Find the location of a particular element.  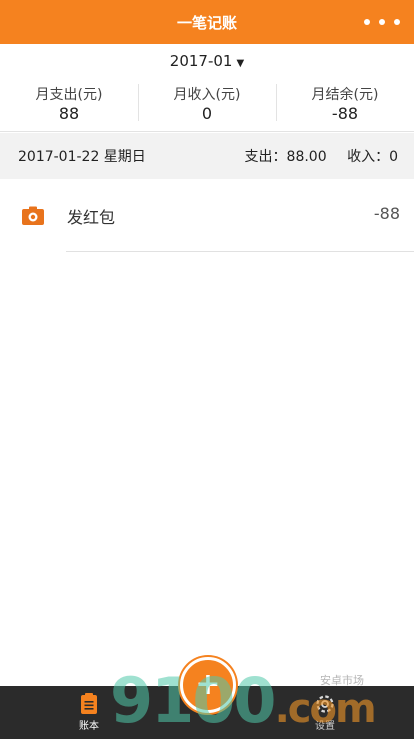

gear-icon is located at coordinates (325, 704).